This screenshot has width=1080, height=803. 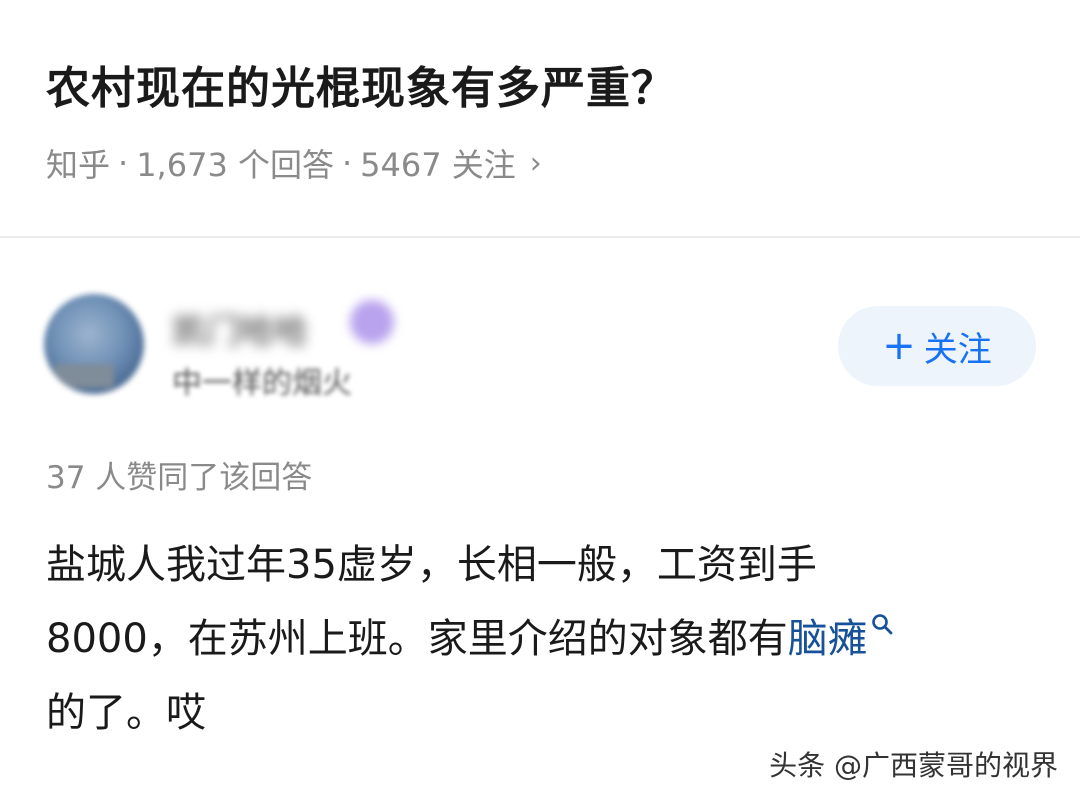 I want to click on author-description: 中一样的烟火, so click(x=262, y=383).